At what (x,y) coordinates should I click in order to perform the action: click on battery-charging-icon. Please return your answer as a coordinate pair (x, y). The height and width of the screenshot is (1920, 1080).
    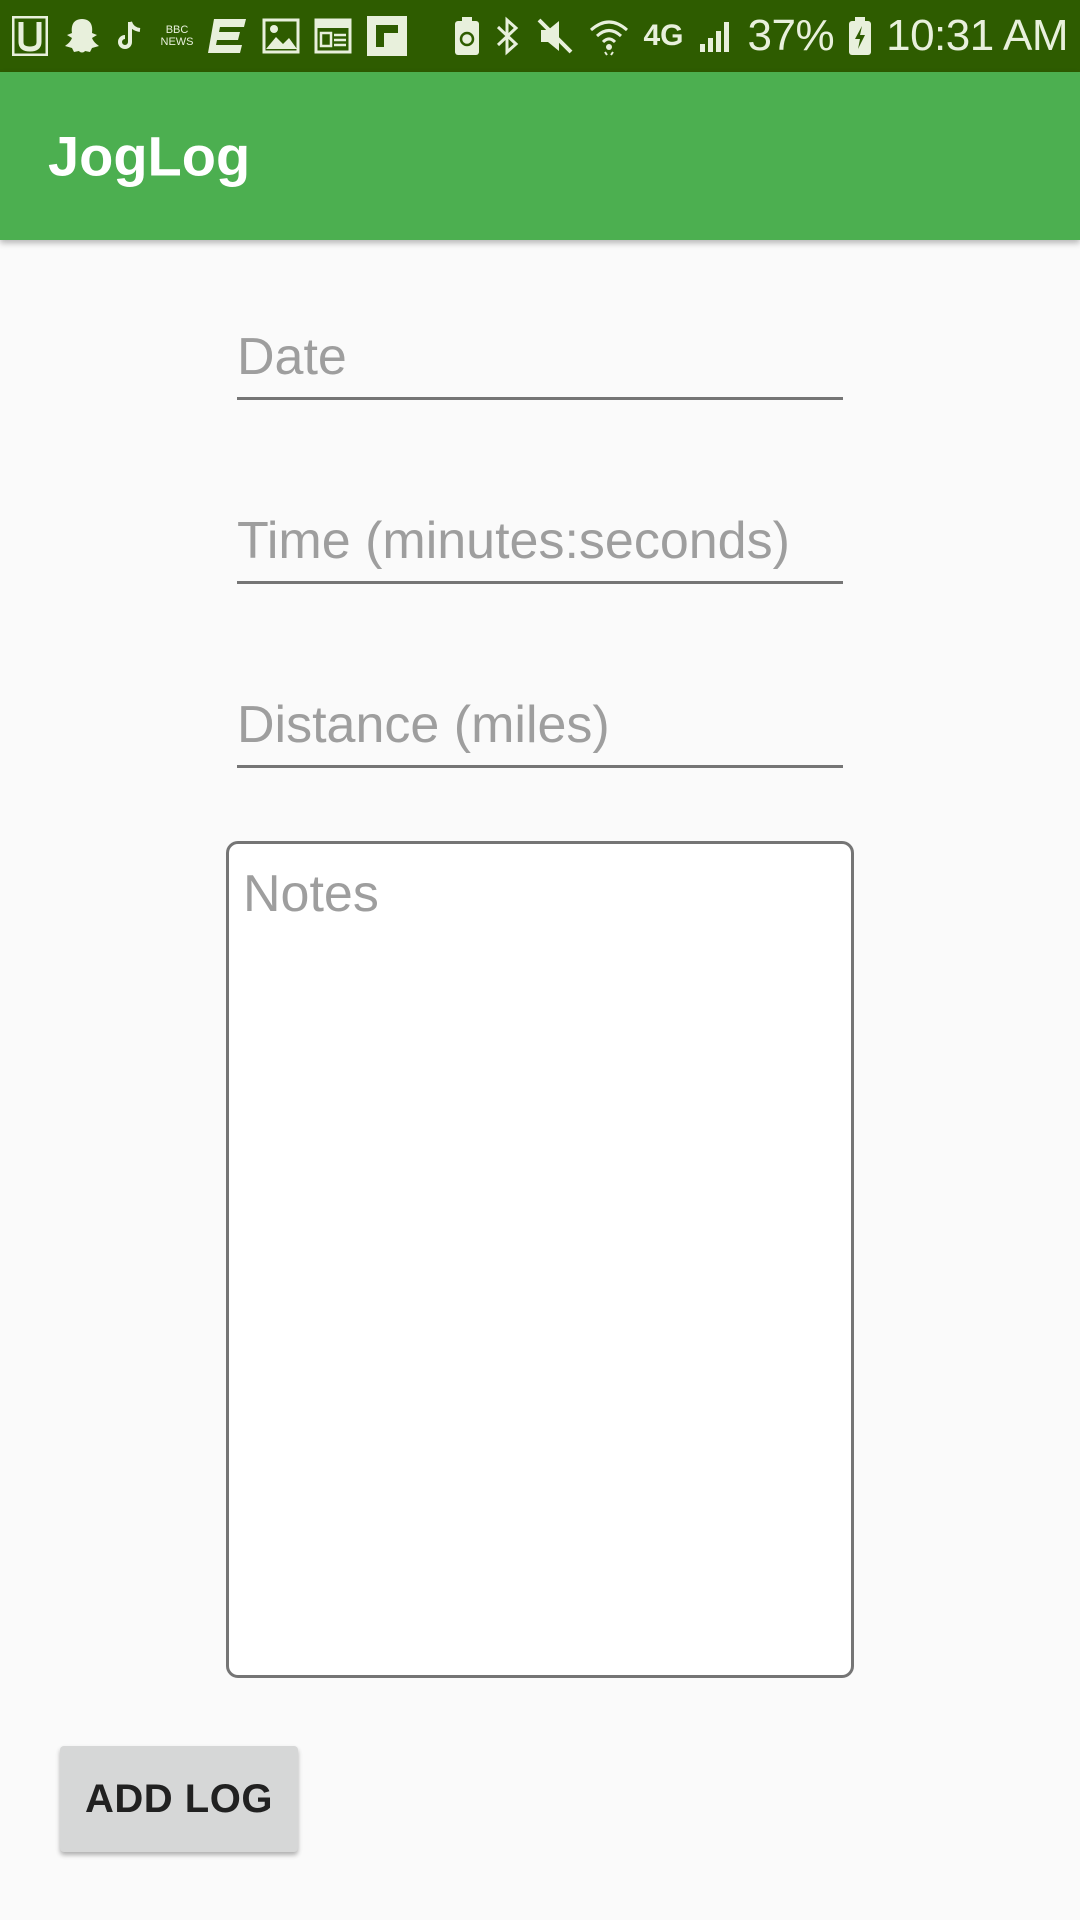
    Looking at the image, I should click on (860, 36).